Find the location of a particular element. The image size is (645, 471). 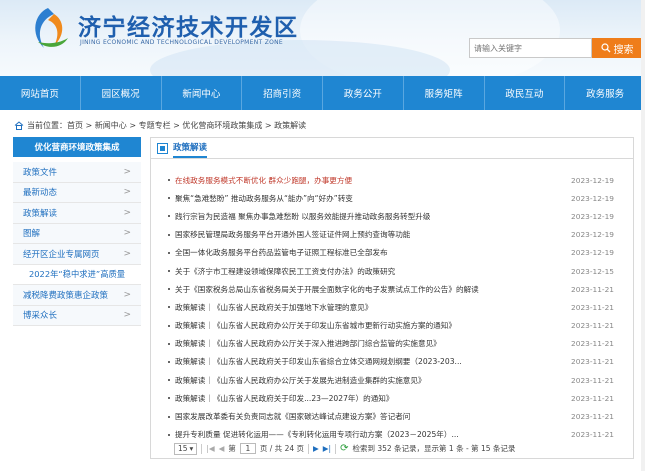

sidebar-item-graphics: 图解 > is located at coordinates (77, 233).